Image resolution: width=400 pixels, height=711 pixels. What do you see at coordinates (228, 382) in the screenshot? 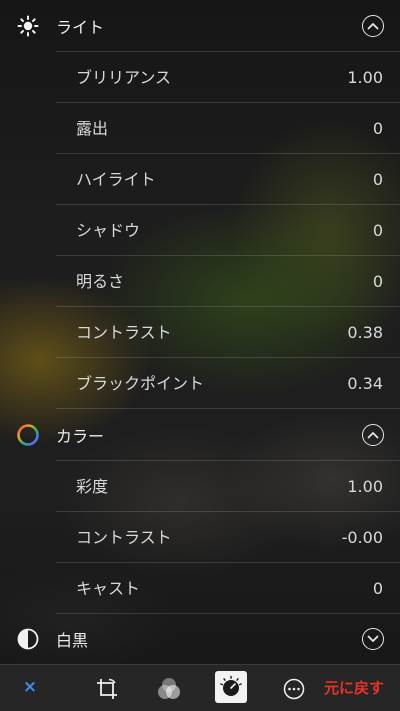
I see `adjust-row-black-point: ブラックポイント 0.34` at bounding box center [228, 382].